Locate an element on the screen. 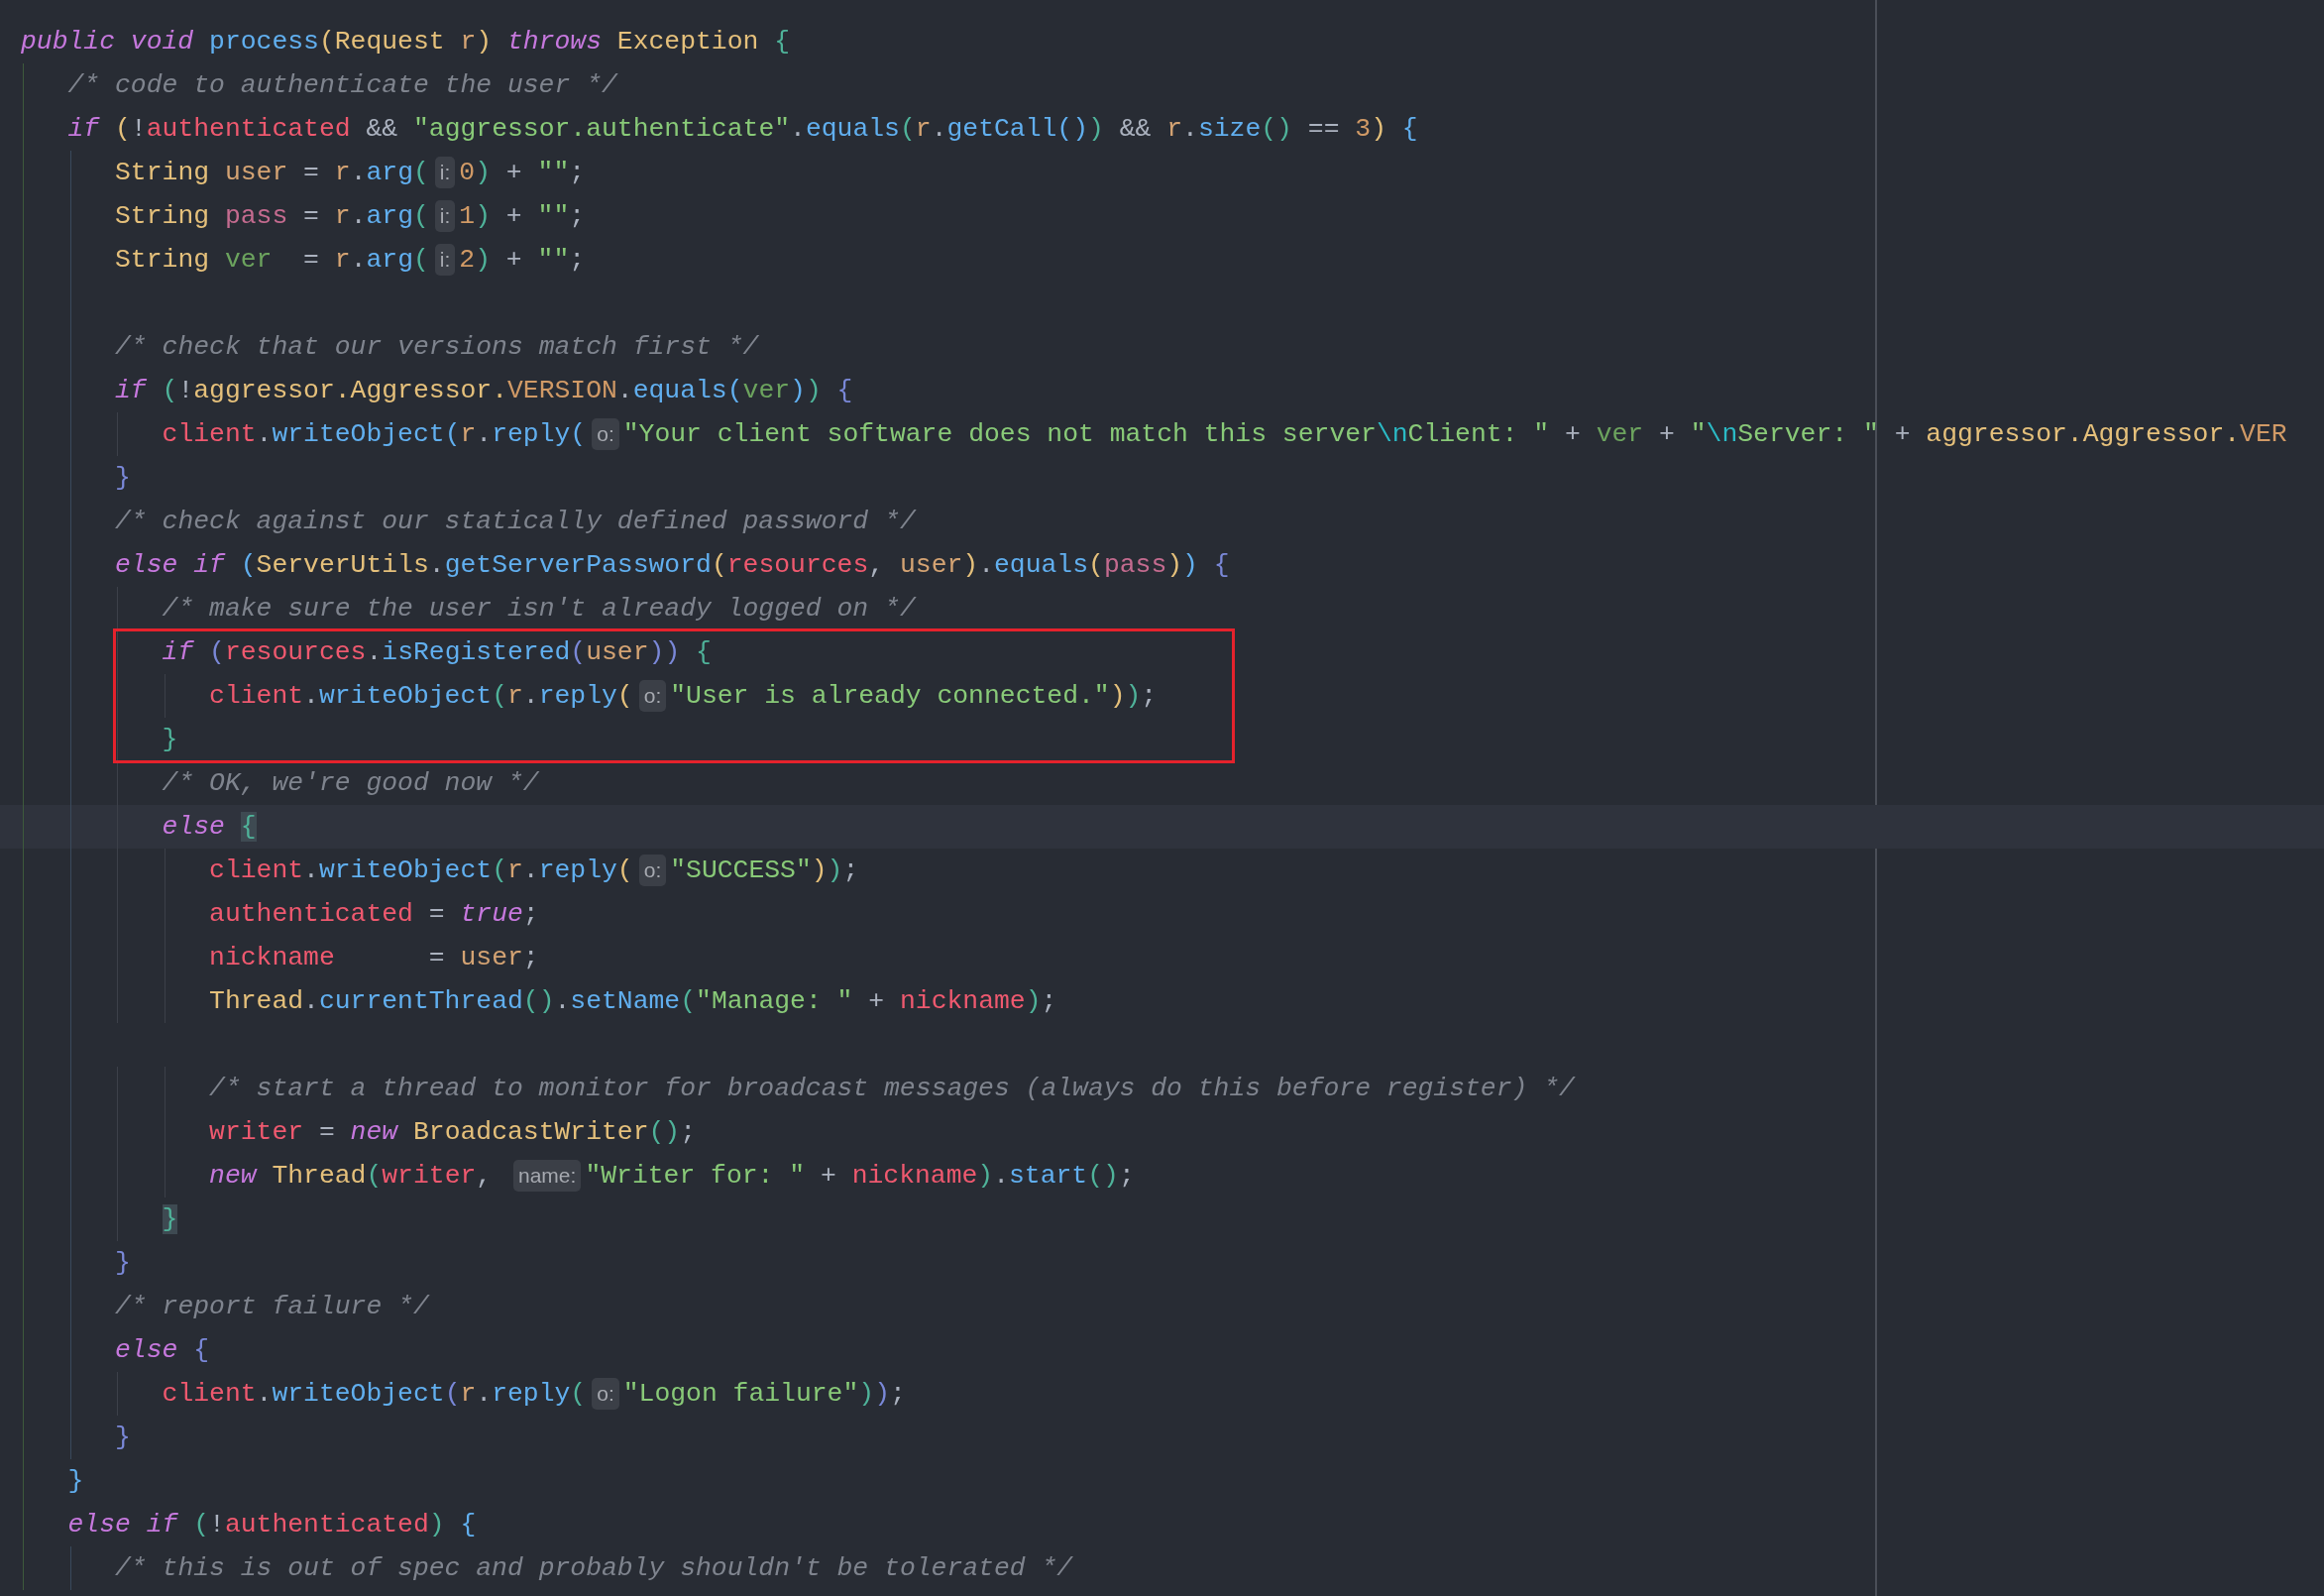 Image resolution: width=2324 pixels, height=1596 pixels. type-name: Exception is located at coordinates (688, 42).